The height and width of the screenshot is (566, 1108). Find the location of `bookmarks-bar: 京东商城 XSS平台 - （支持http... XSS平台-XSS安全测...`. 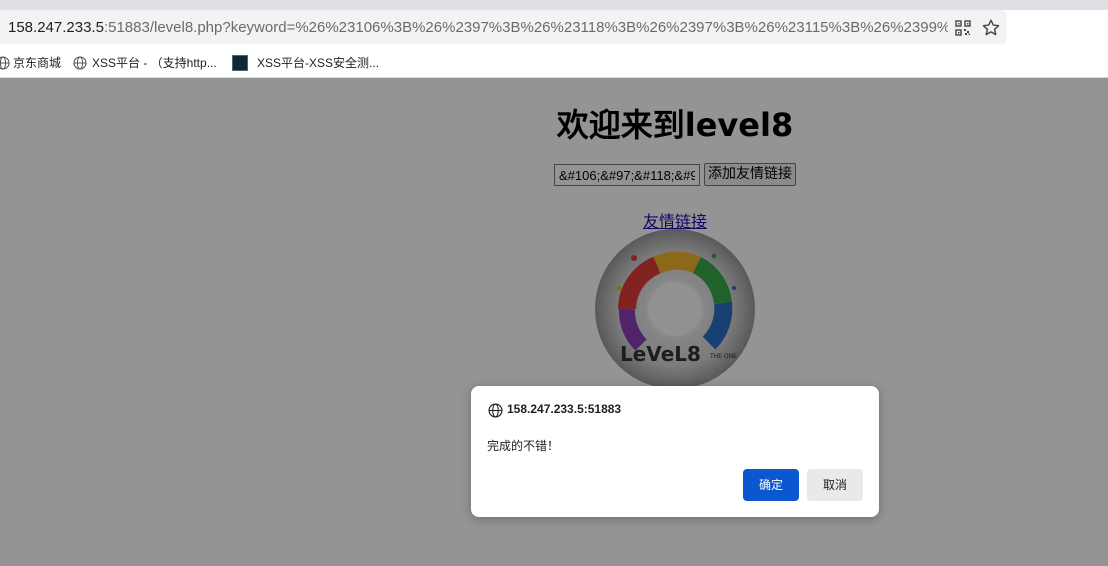

bookmarks-bar: 京东商城 XSS平台 - （支持http... XSS平台-XSS安全测... is located at coordinates (554, 63).